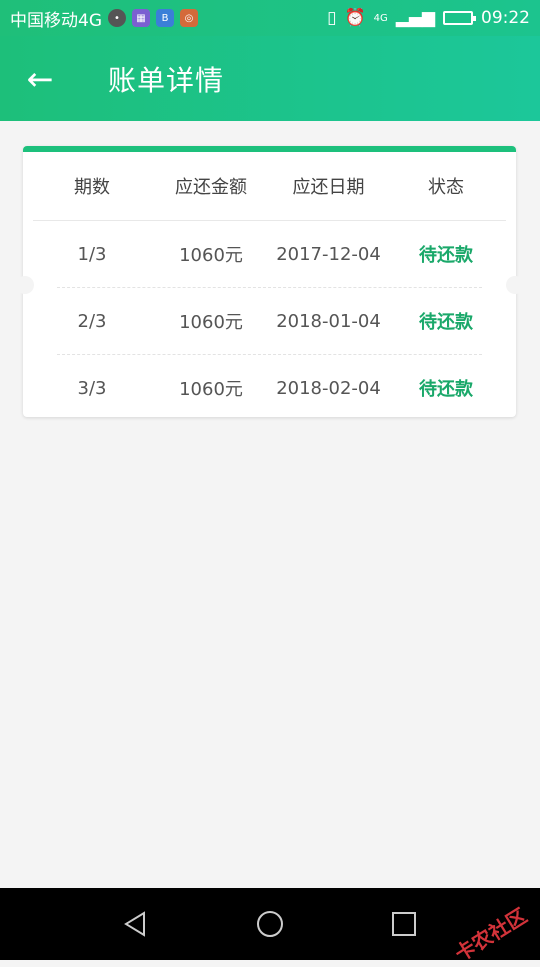 This screenshot has width=540, height=967. What do you see at coordinates (380, 18) in the screenshot?
I see `network-type-label: 4G` at bounding box center [380, 18].